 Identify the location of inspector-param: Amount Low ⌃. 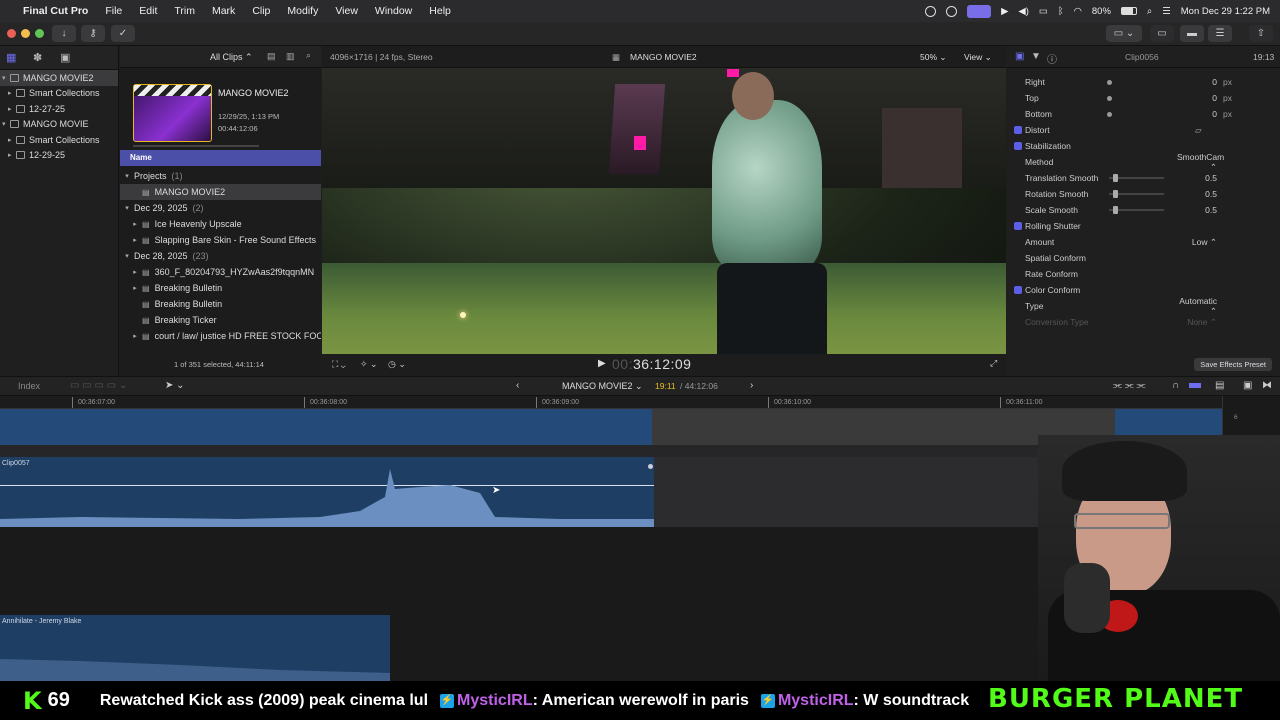
(1143, 242).